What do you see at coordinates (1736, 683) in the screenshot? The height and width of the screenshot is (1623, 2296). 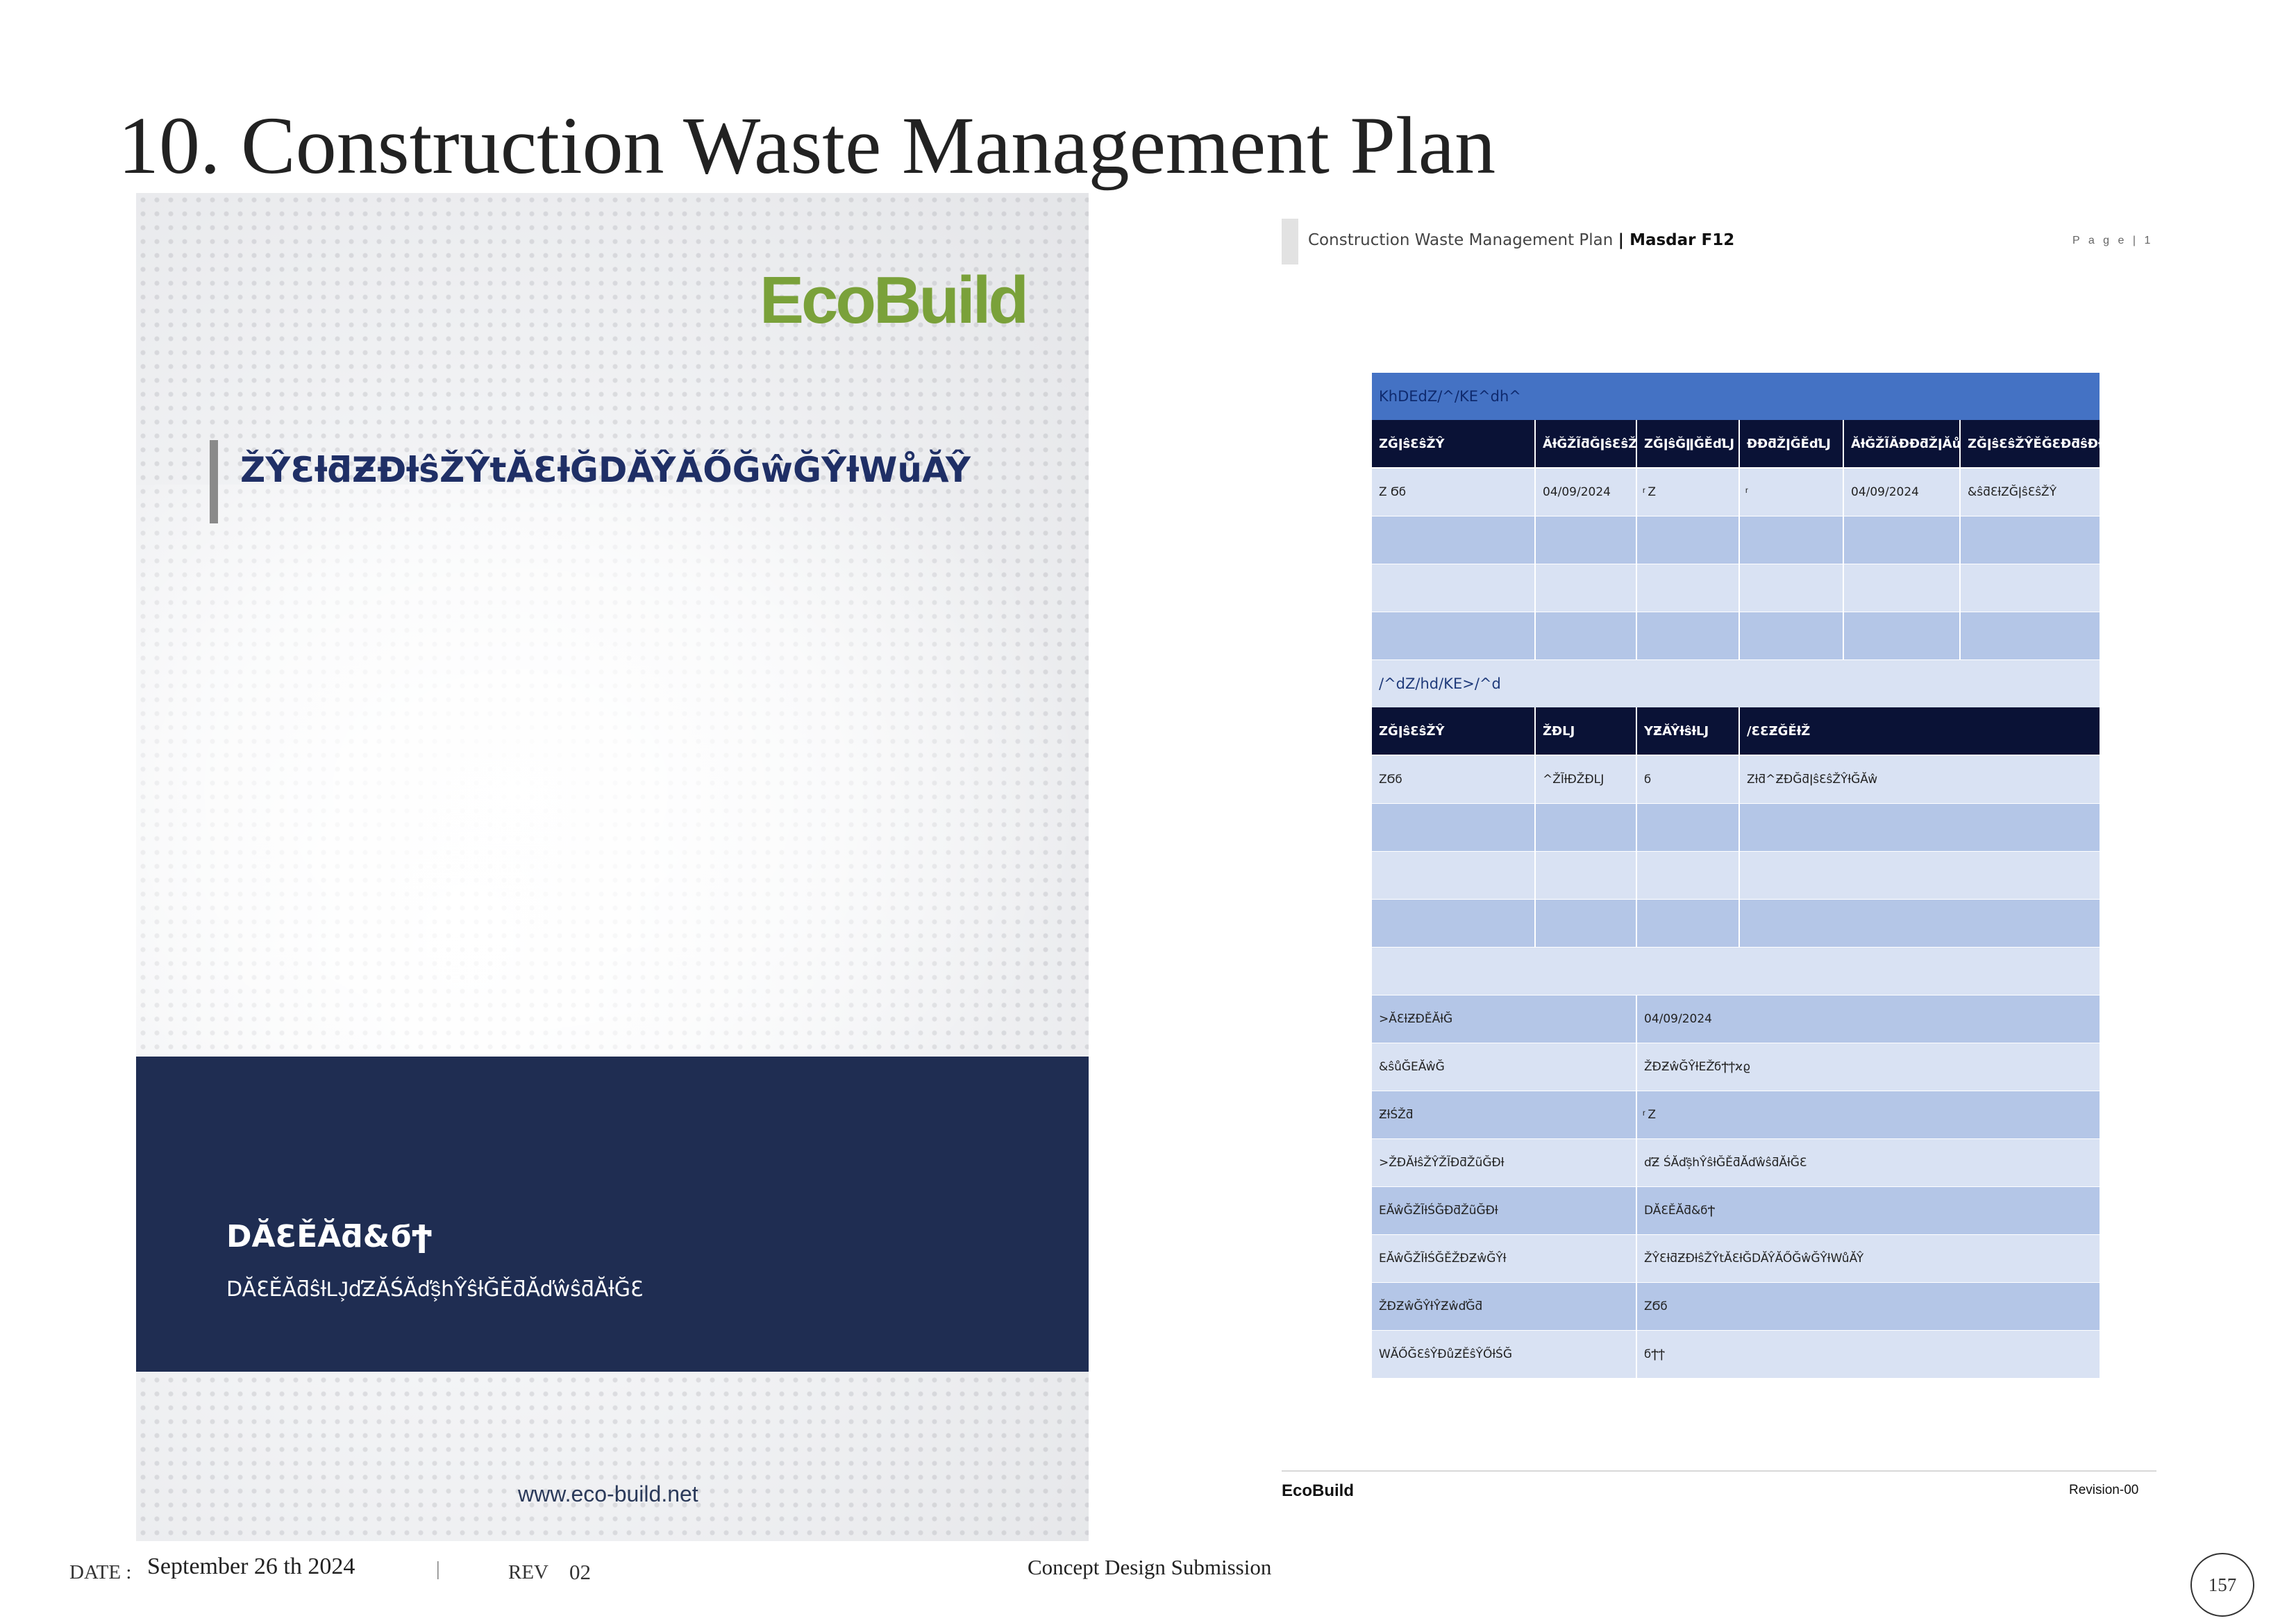 I see `table-section-title: /^dZ/hd/KE>/^d` at bounding box center [1736, 683].